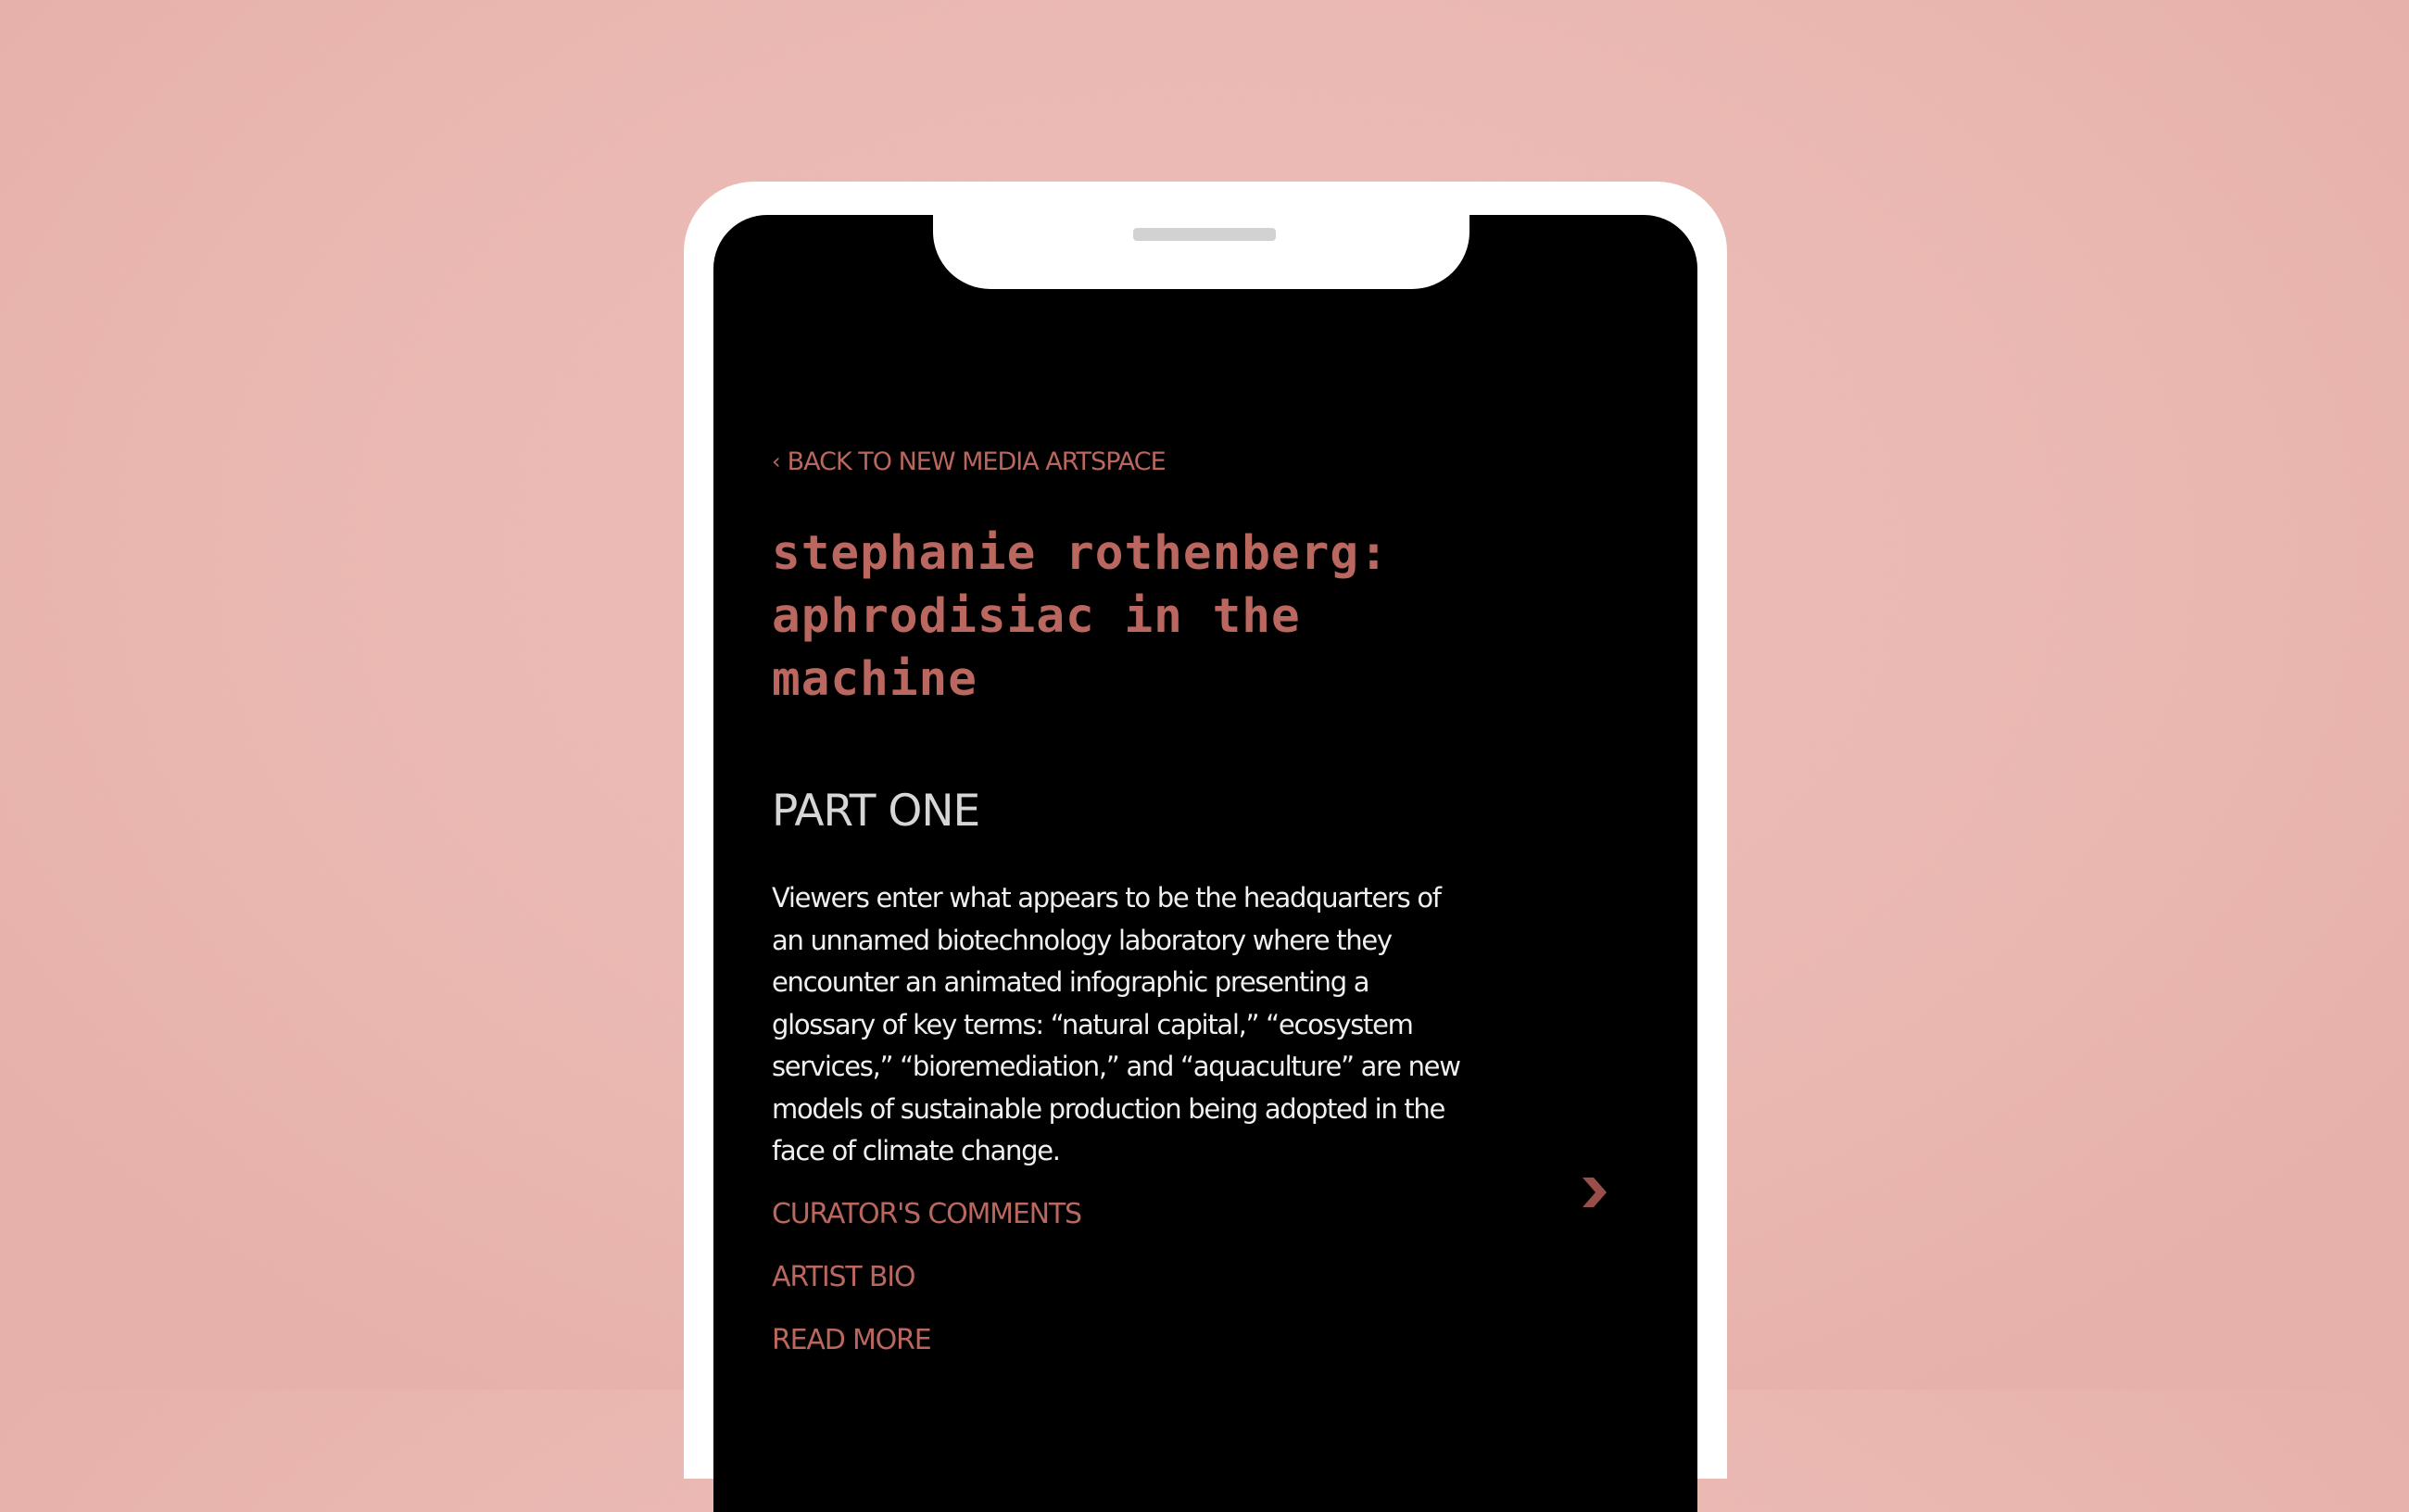 Image resolution: width=2409 pixels, height=1512 pixels. What do you see at coordinates (1592, 1192) in the screenshot?
I see `chevron-right-icon` at bounding box center [1592, 1192].